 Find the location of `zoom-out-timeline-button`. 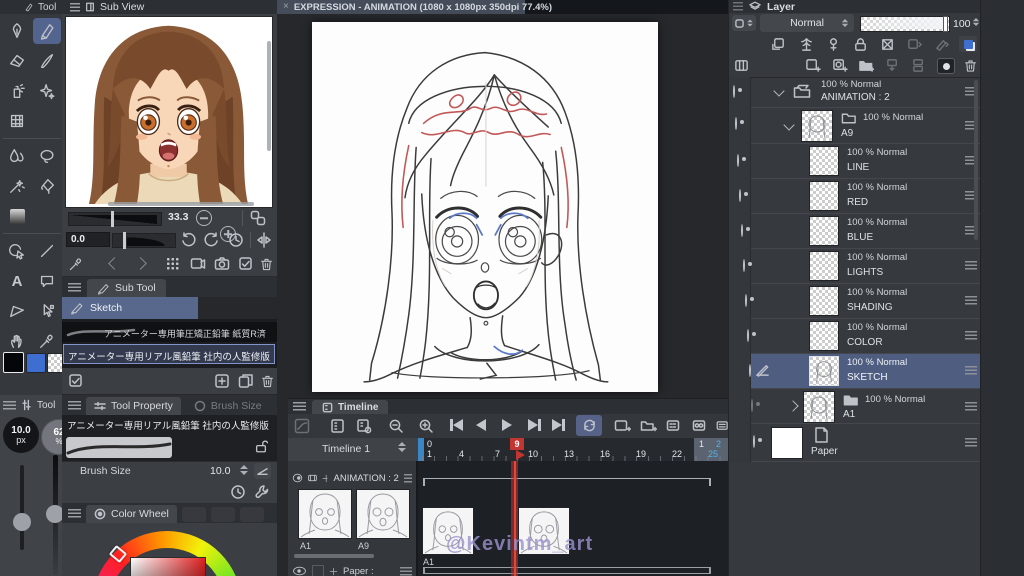

zoom-out-timeline-button is located at coordinates (396, 426).